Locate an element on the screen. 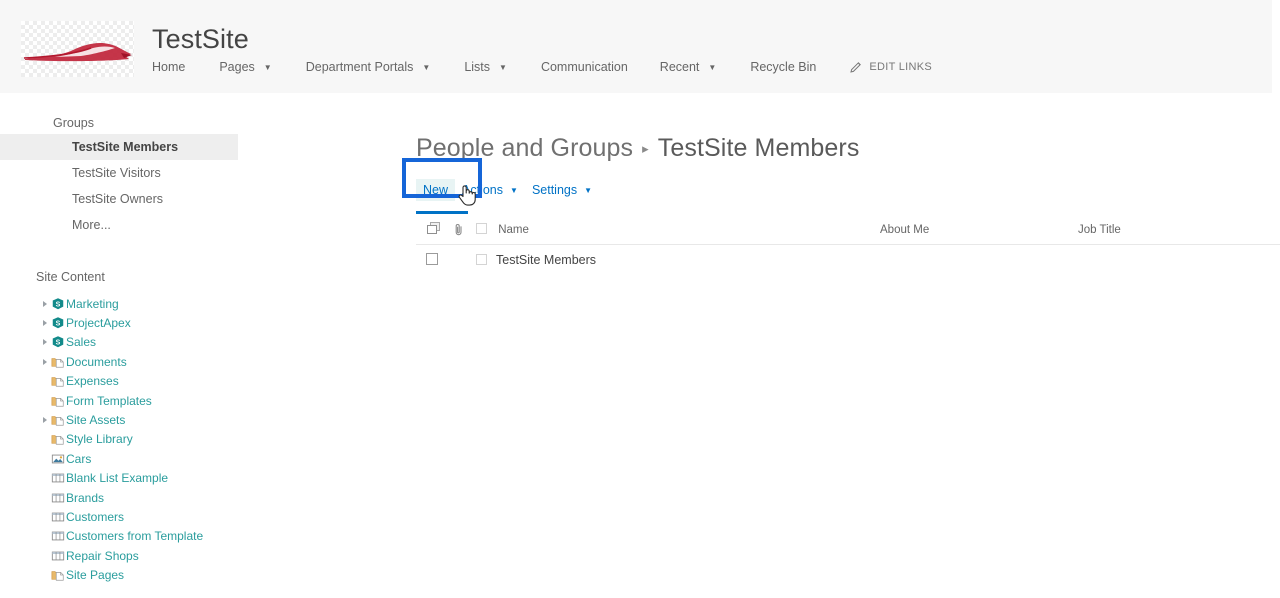 This screenshot has width=1280, height=598. sidebar-item-testsite-members: TestSite Members is located at coordinates (119, 147).